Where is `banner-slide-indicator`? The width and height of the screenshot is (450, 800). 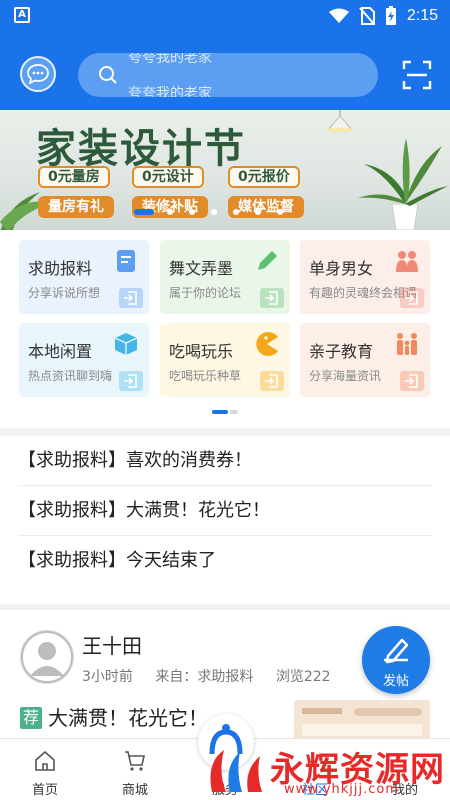
banner-slide-indicator is located at coordinates (208, 212).